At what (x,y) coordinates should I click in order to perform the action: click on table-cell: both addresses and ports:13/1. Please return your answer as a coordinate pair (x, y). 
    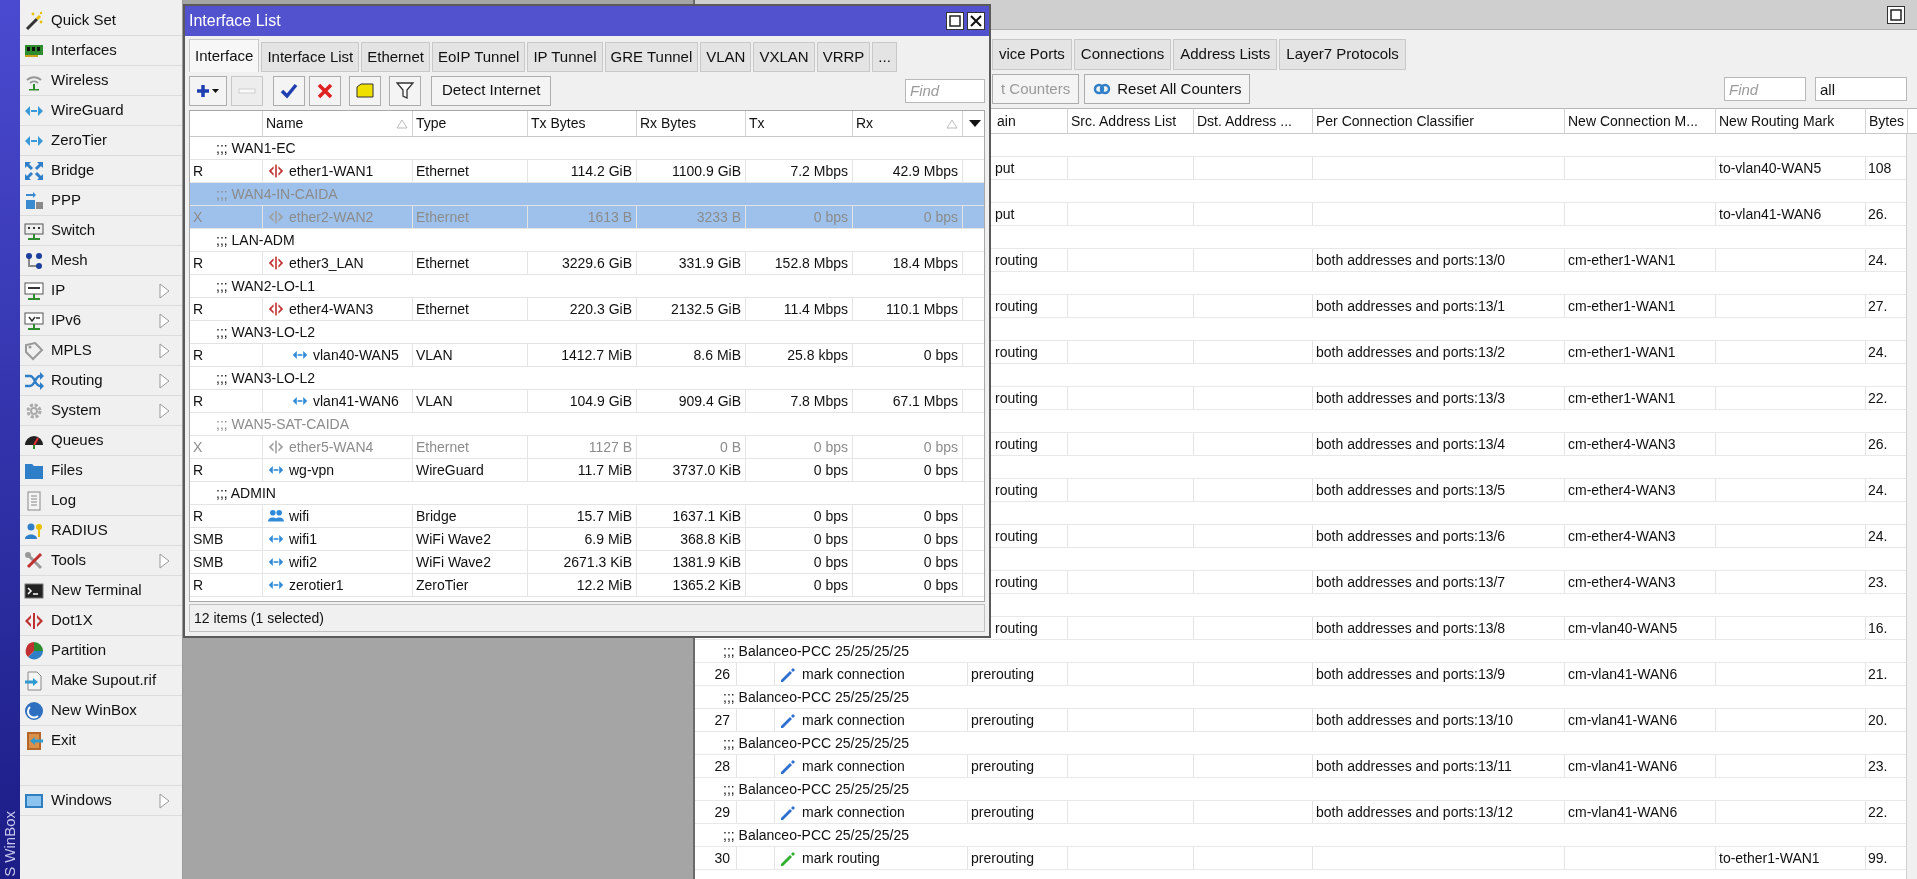
    Looking at the image, I should click on (1439, 306).